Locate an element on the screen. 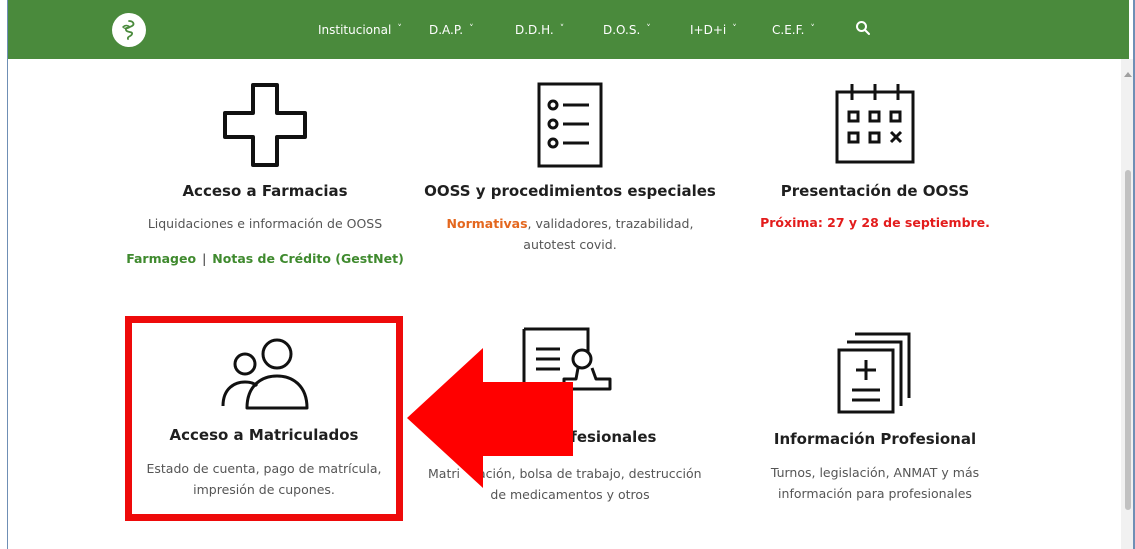 This screenshot has height=549, width=1135. top-navigation-bar is located at coordinates (568, 29).